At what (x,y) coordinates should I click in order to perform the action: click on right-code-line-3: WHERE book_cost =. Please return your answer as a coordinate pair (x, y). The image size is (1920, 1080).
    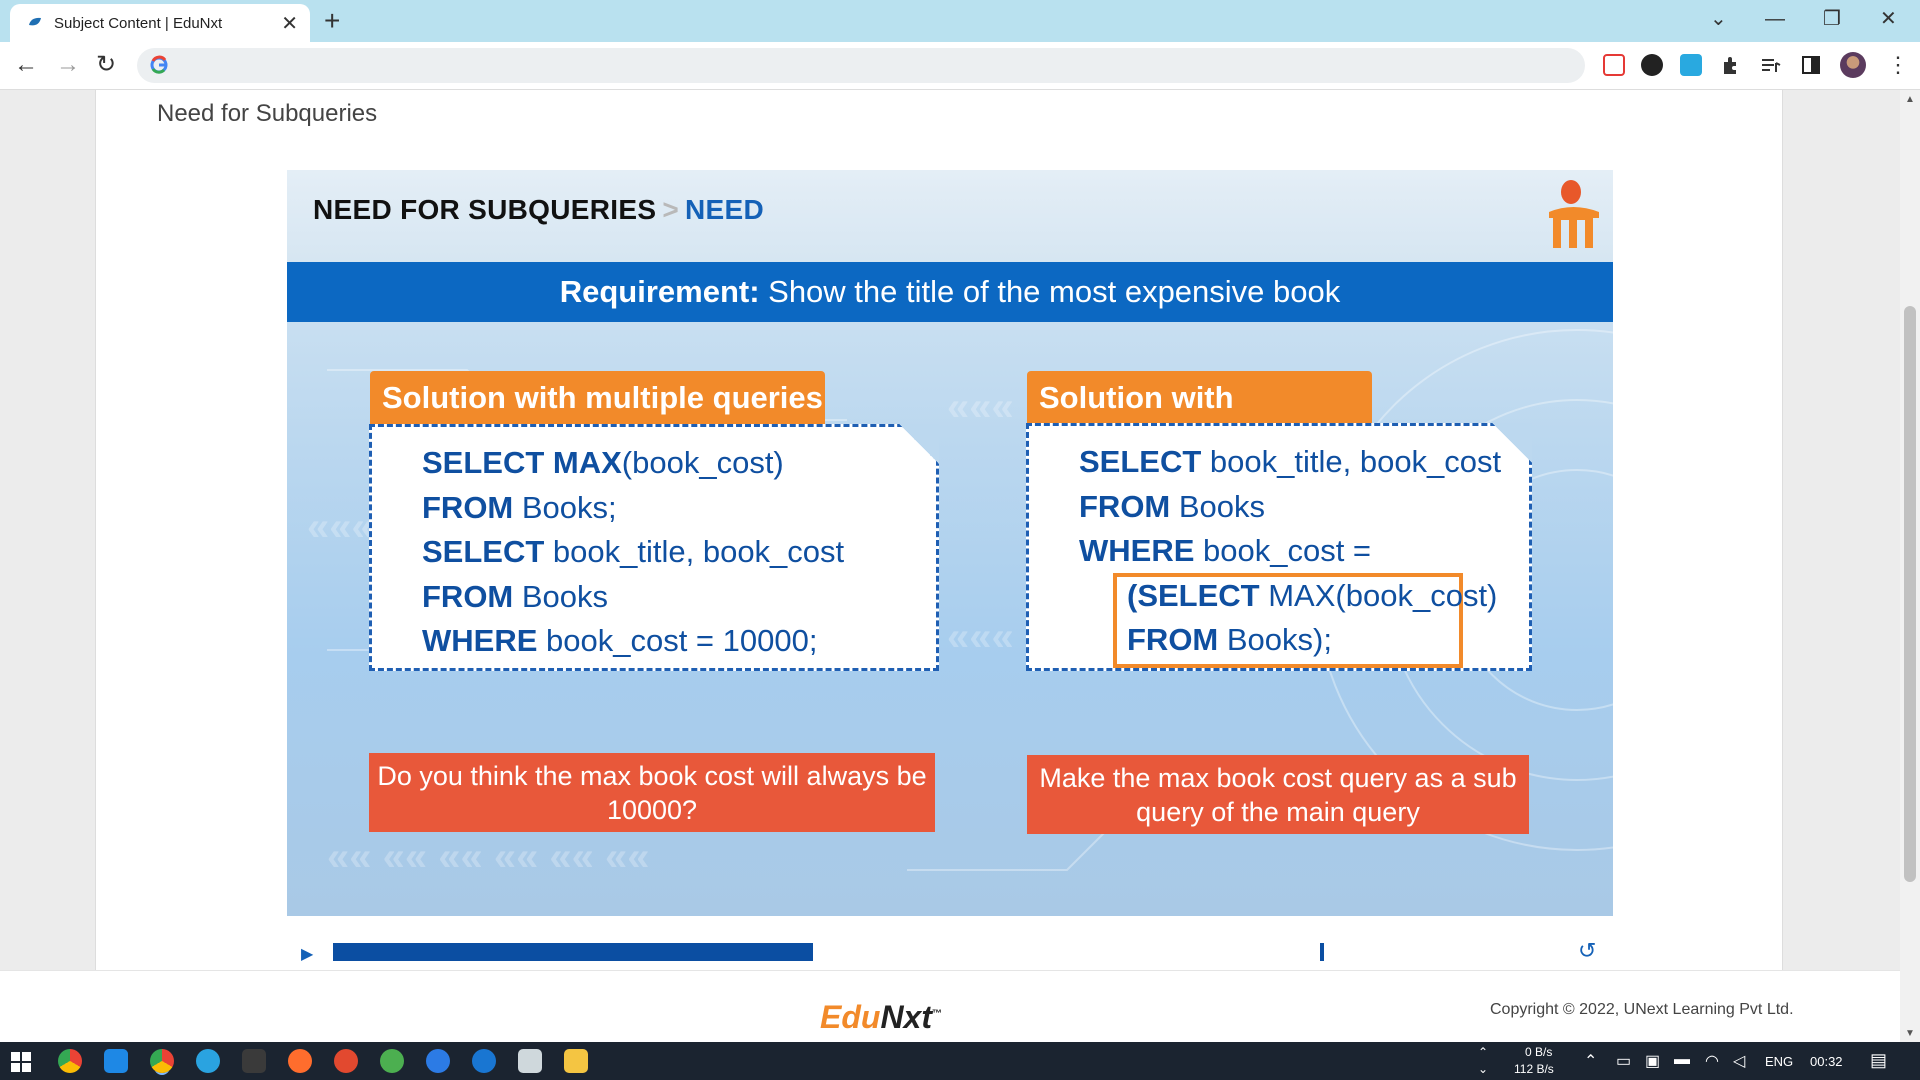
    Looking at the image, I should click on (1225, 550).